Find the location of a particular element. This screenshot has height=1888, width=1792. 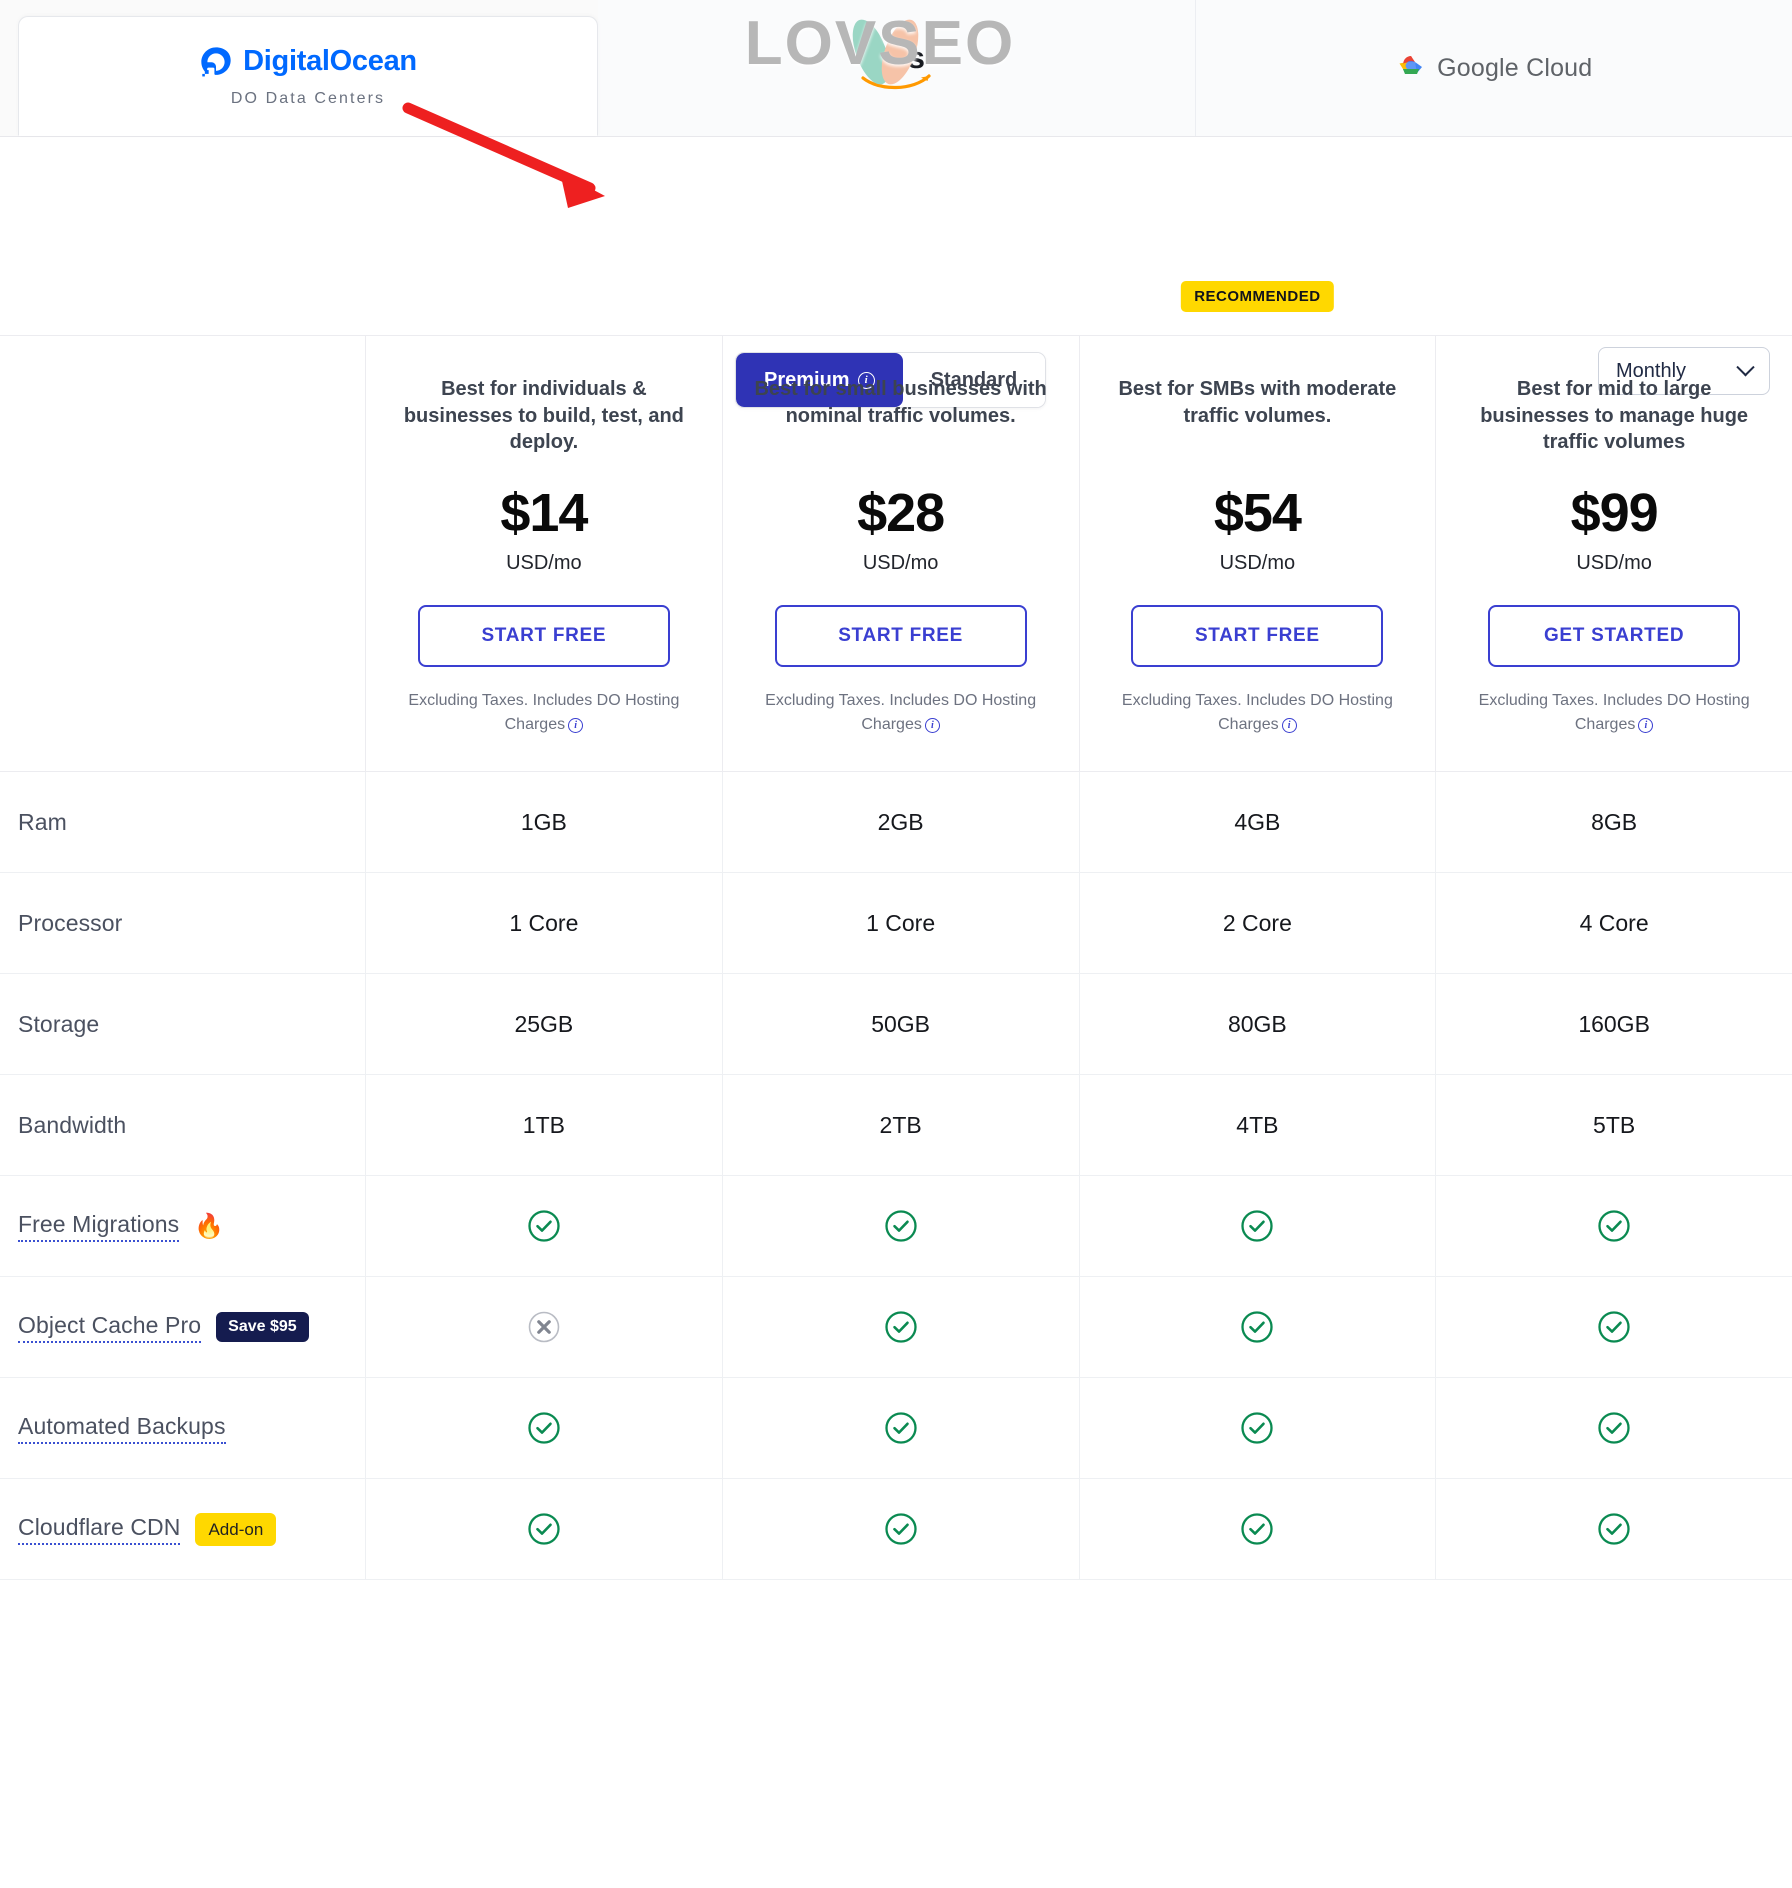

table-row: Automated Backups is located at coordinates (896, 1428).